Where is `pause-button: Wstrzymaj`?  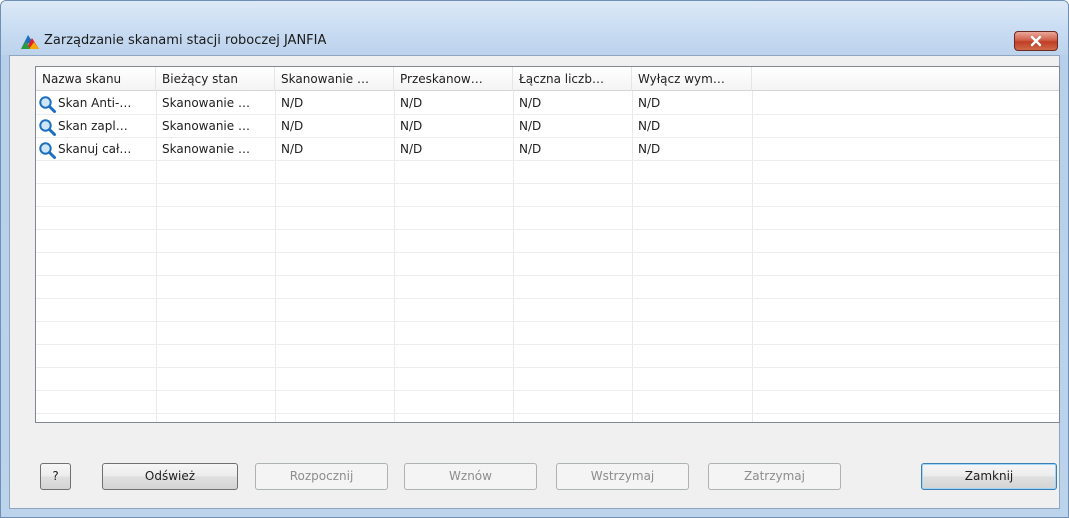
pause-button: Wstrzymaj is located at coordinates (622, 476).